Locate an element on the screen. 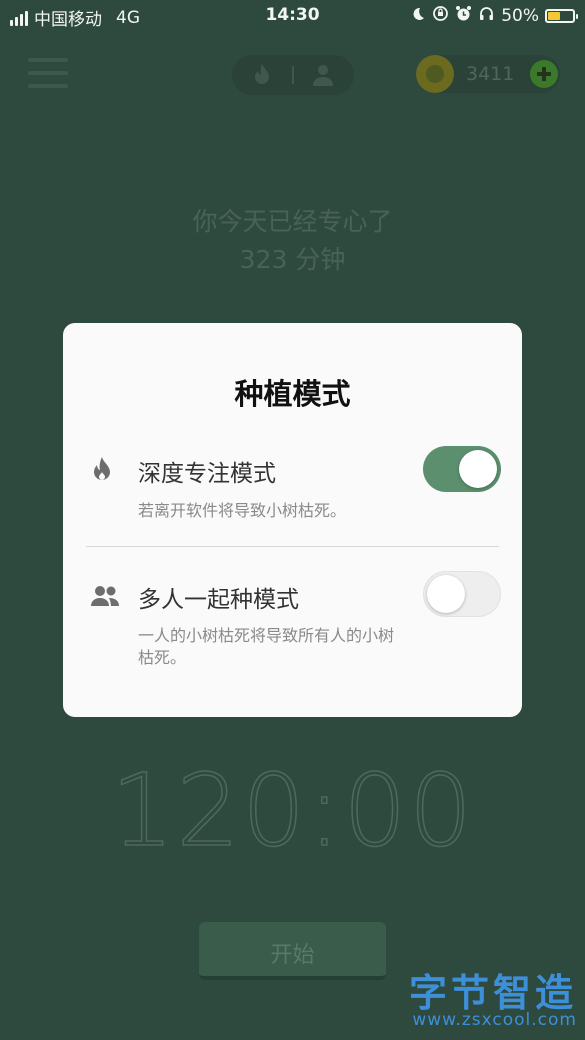 The image size is (585, 1040). multiplayer-person-icon is located at coordinates (323, 77).